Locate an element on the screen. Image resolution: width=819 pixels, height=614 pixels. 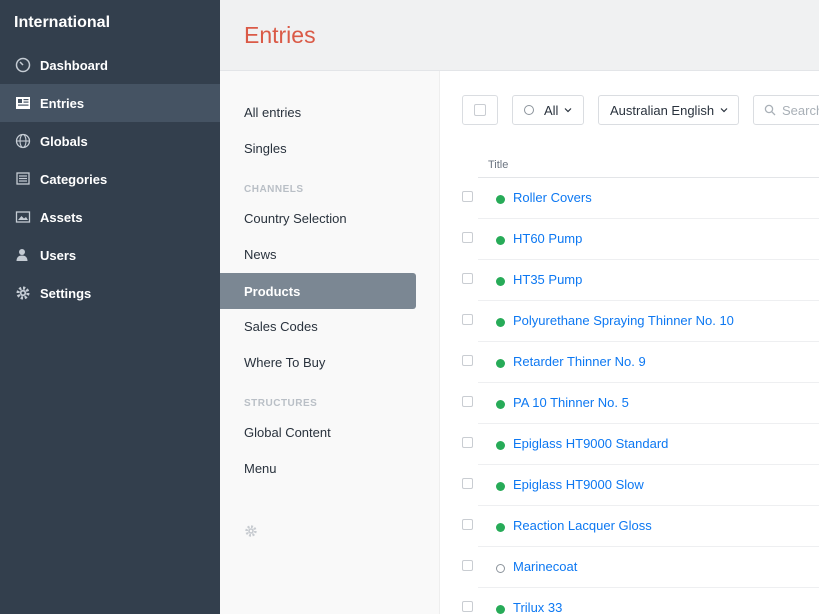
entry-title-link: HT35 Pump is located at coordinates (547, 279).